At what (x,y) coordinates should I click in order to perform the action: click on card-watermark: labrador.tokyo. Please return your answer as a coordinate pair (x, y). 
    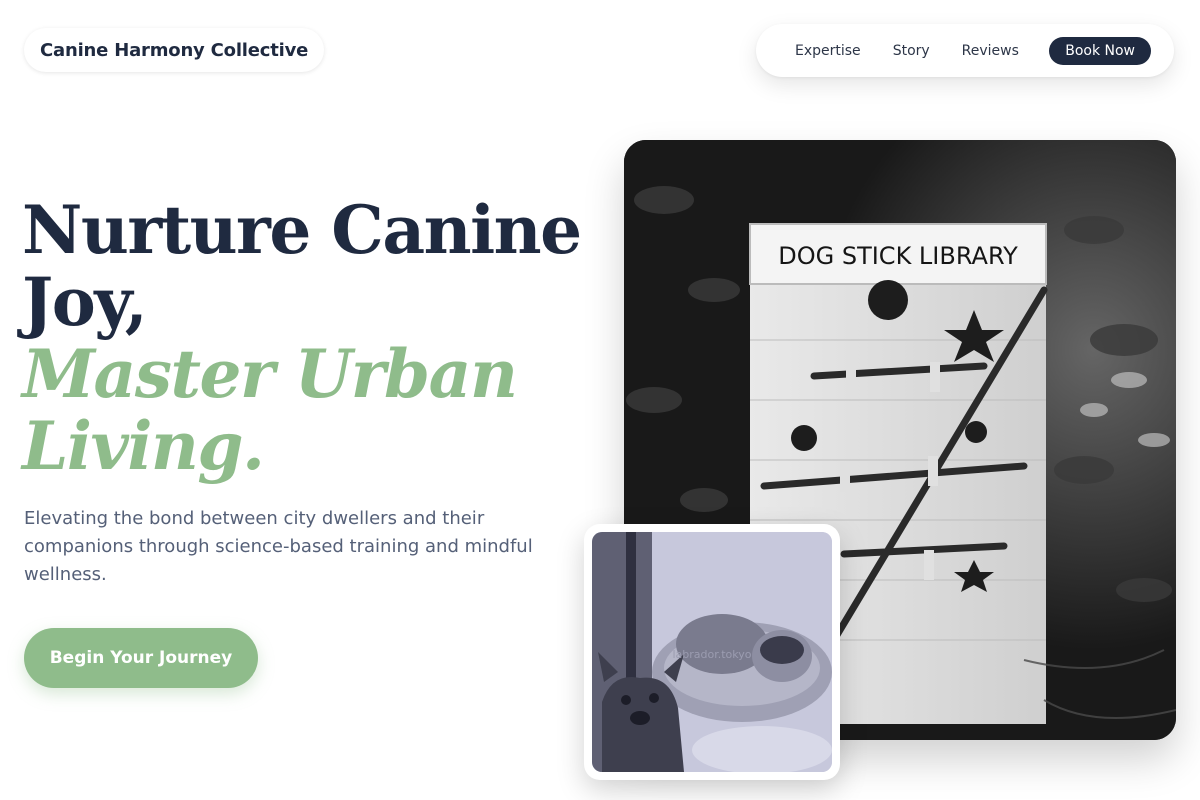
    Looking at the image, I should click on (711, 654).